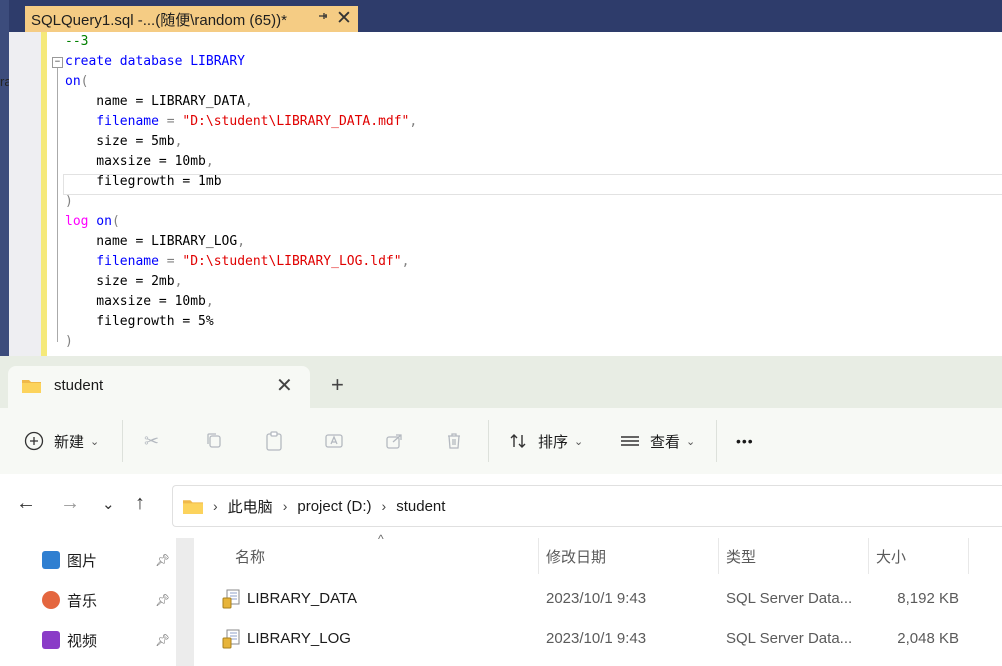 Image resolution: width=1002 pixels, height=666 pixels. Describe the element at coordinates (139, 302) in the screenshot. I see `code-line: maxsize = 10mb,` at that location.